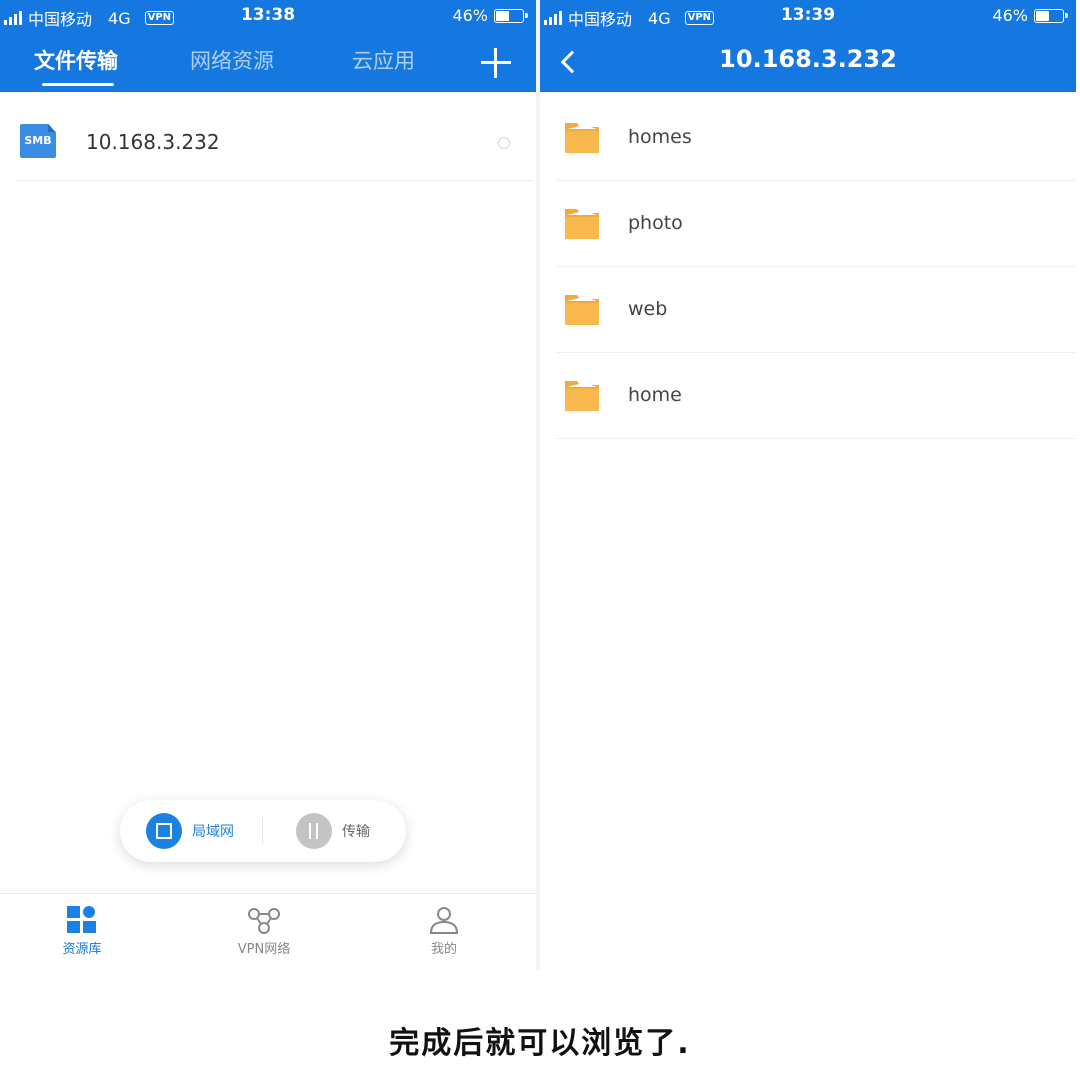 This screenshot has height=1076, width=1080. Describe the element at coordinates (333, 831) in the screenshot. I see `transfer-button: 传输` at that location.